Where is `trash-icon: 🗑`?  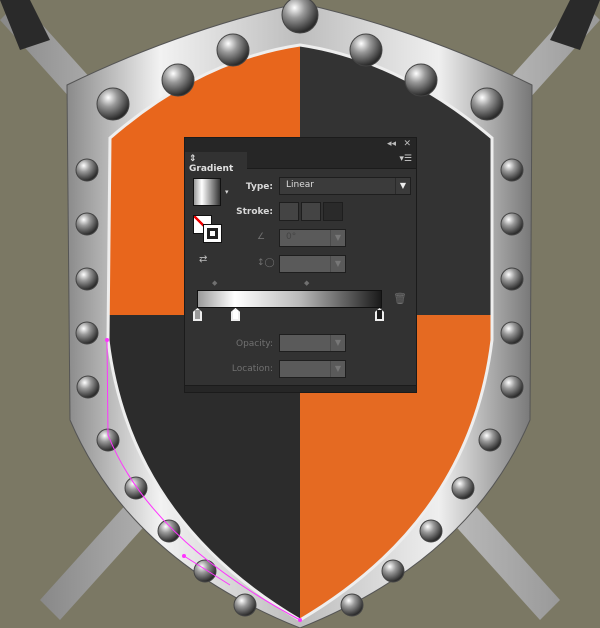 trash-icon: 🗑 is located at coordinates (400, 298).